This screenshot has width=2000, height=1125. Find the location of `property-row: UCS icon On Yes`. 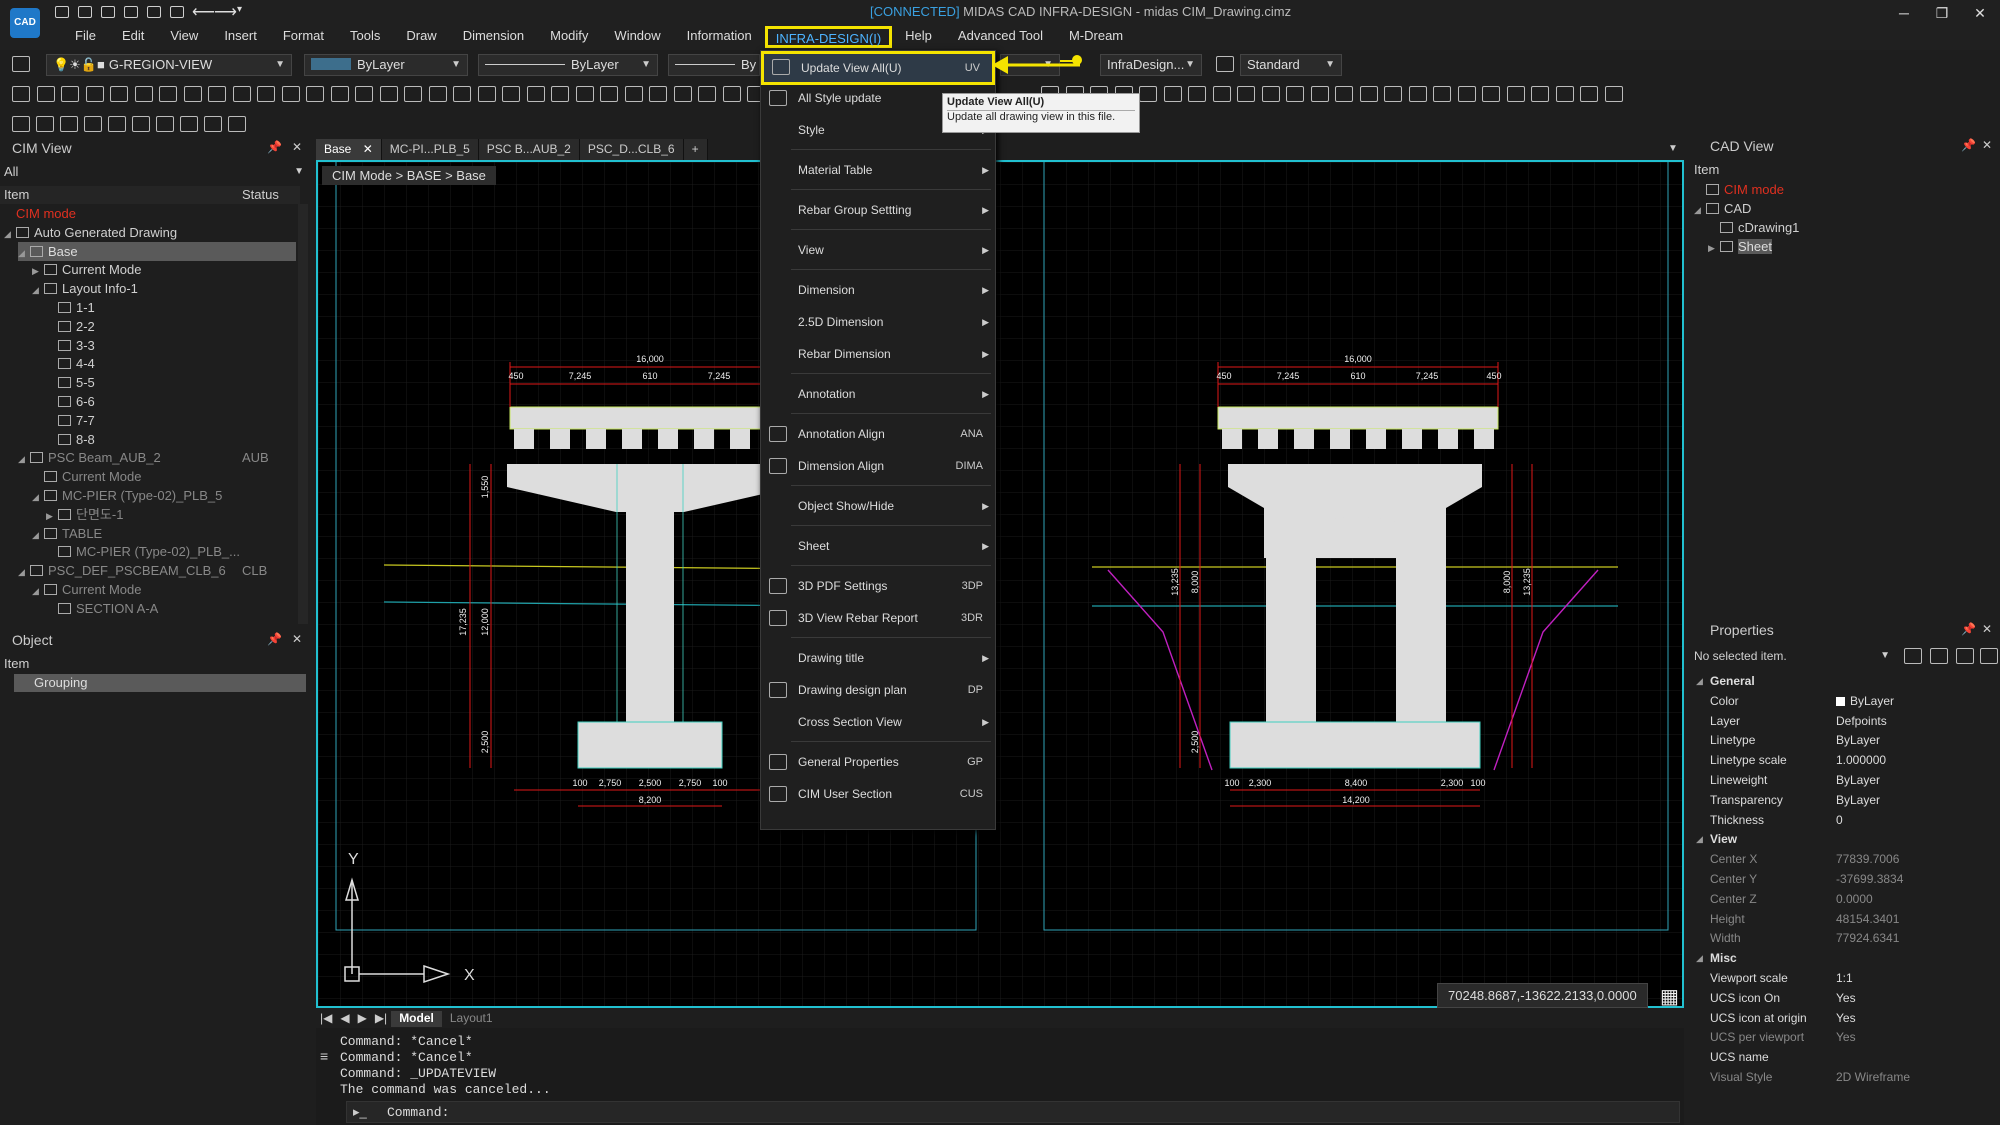

property-row: UCS icon On Yes is located at coordinates (1843, 998).